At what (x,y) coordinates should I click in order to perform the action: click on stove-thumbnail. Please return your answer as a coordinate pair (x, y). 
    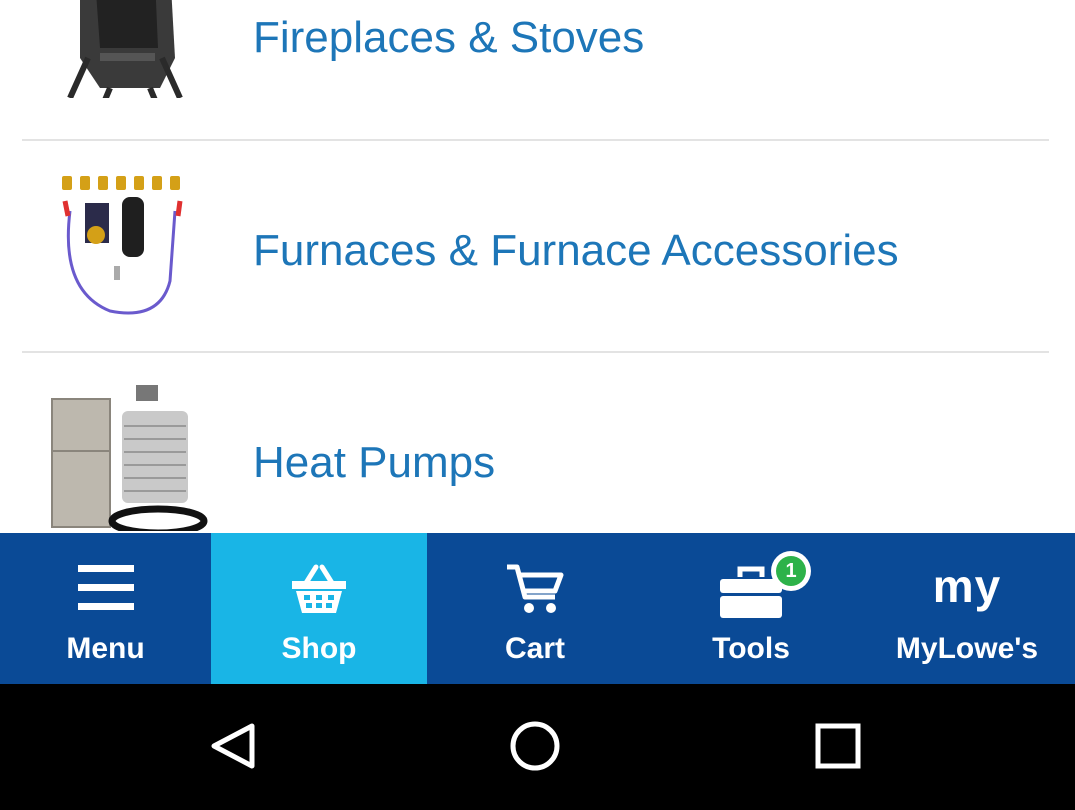
    Looking at the image, I should click on (125, 49).